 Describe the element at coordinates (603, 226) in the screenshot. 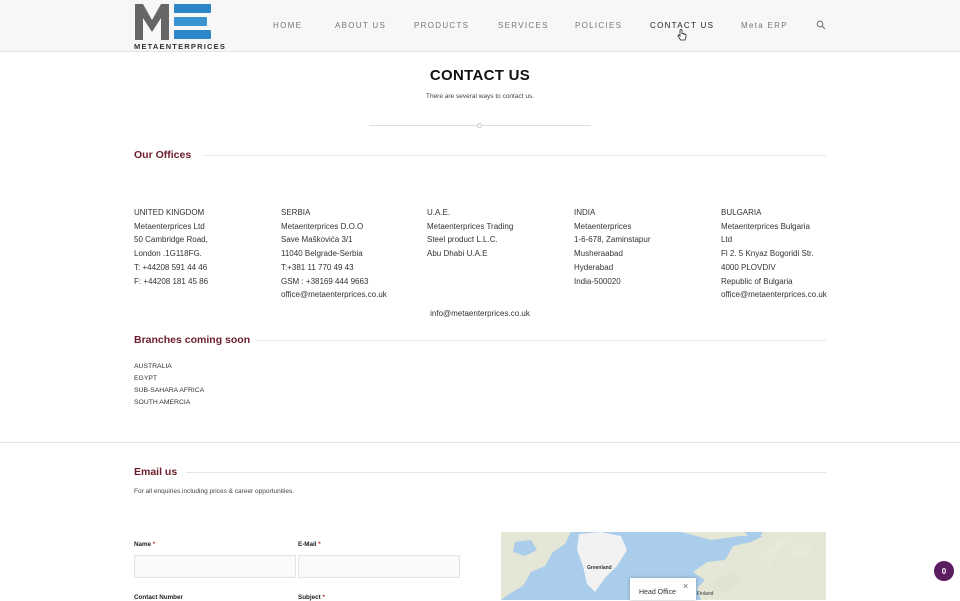

I see `office-line: Metaenterprices` at that location.